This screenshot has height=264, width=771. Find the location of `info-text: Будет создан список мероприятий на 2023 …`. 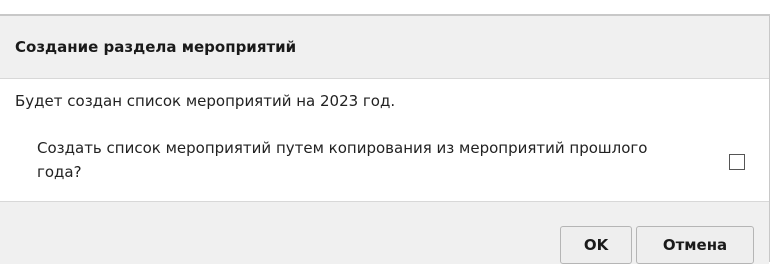

info-text: Будет создан список мероприятий на 2023 … is located at coordinates (205, 101).